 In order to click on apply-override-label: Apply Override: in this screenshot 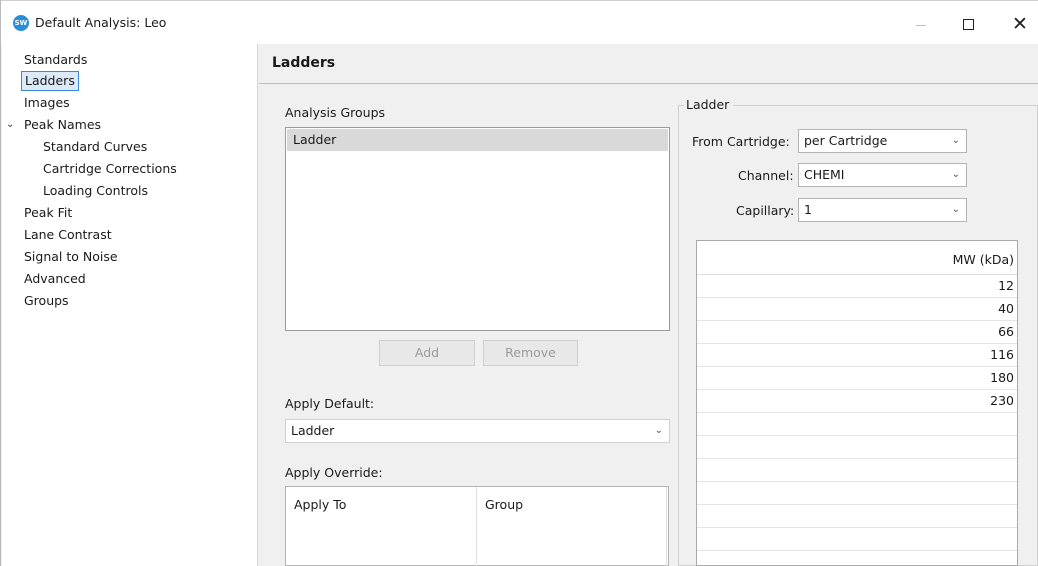, I will do `click(334, 472)`.